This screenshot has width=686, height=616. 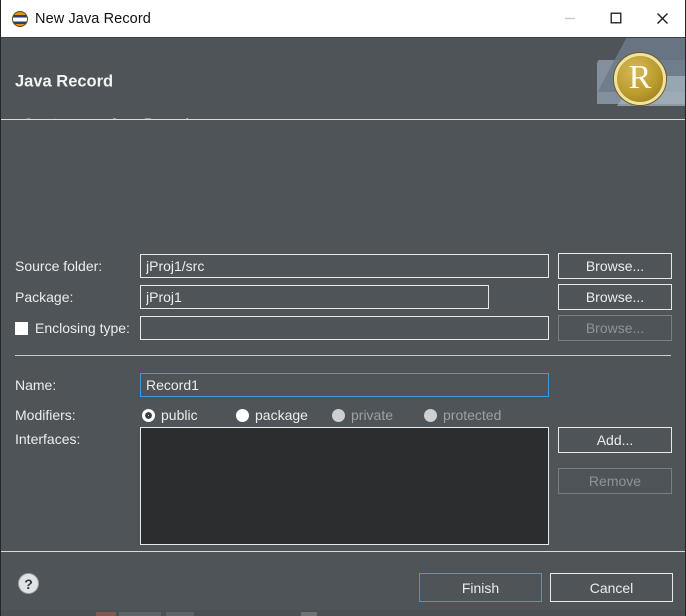 I want to click on dialog-footer: ? Finish Cancel, so click(x=343, y=583).